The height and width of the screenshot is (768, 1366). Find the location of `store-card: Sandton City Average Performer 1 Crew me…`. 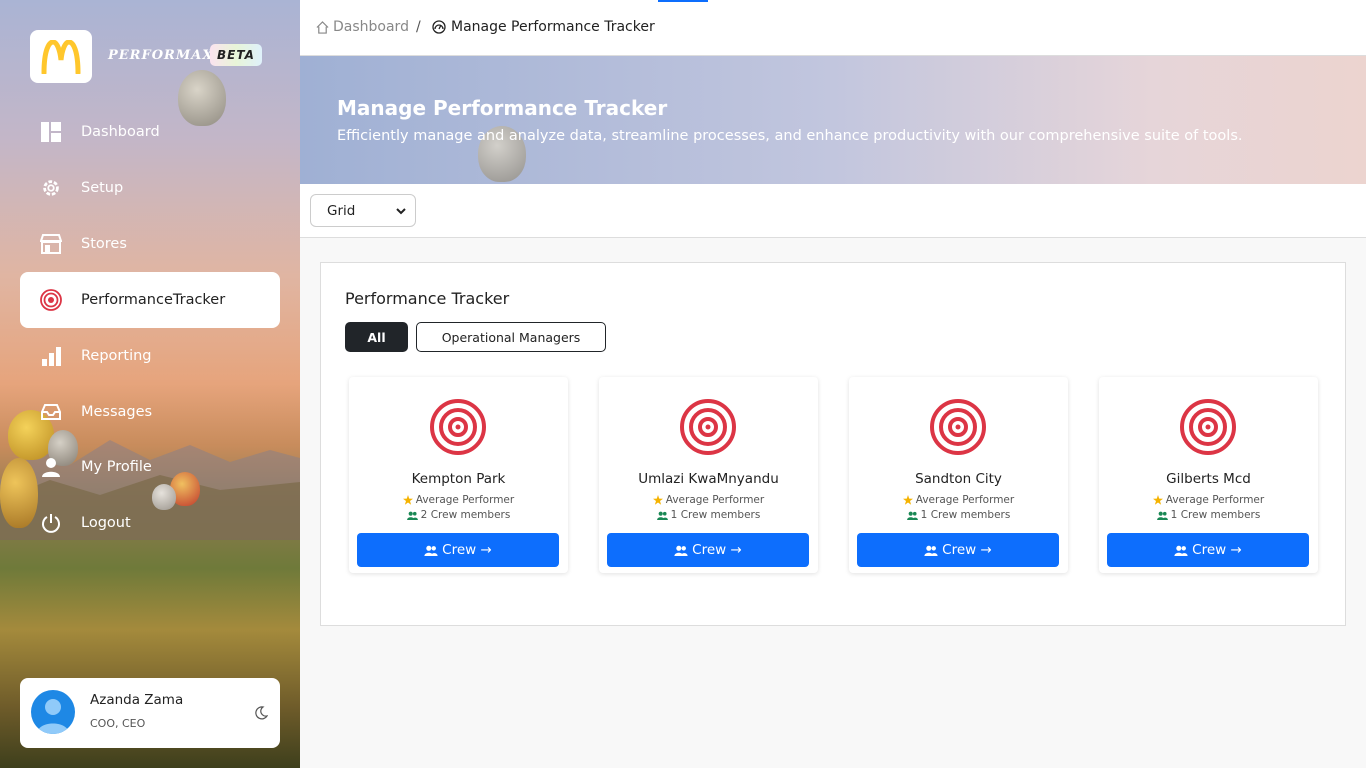

store-card: Sandton City Average Performer 1 Crew me… is located at coordinates (958, 475).